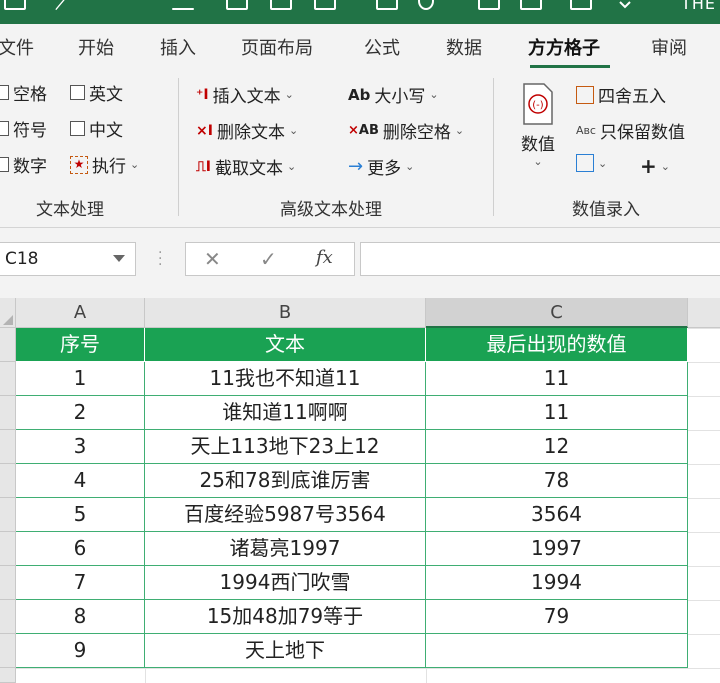 The height and width of the screenshot is (683, 720). What do you see at coordinates (80, 481) in the screenshot?
I see `table-cell: 4` at bounding box center [80, 481].